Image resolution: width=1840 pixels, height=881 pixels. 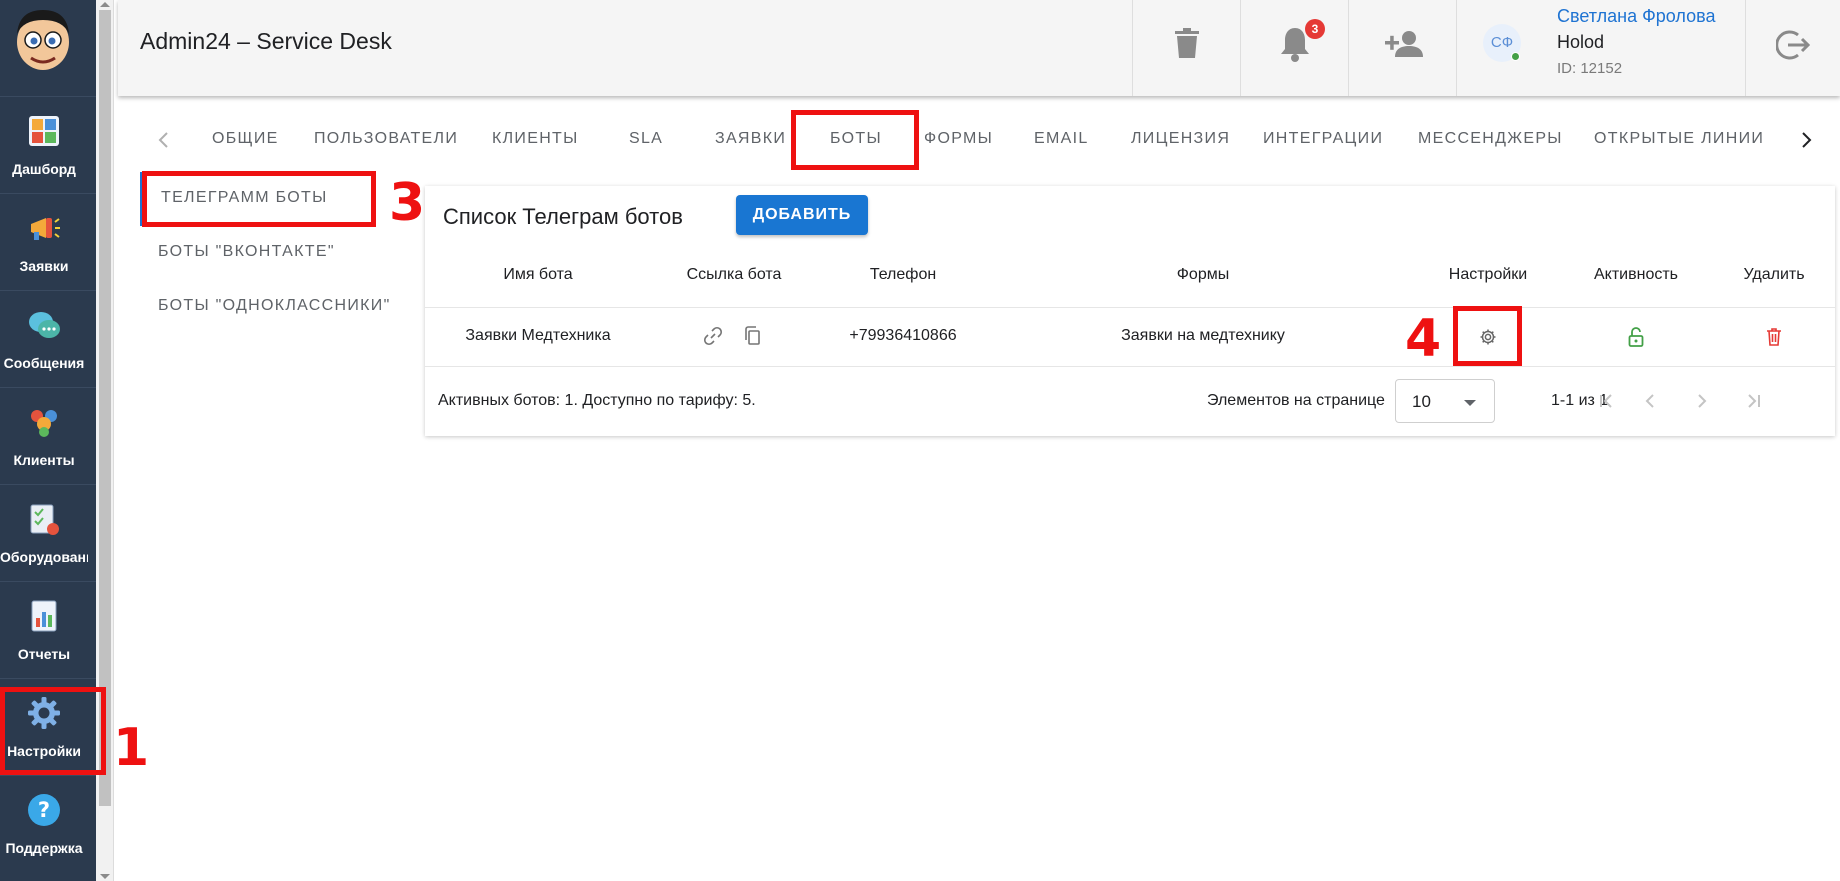 What do you see at coordinates (1636, 337) in the screenshot?
I see `unlocked-lock-icon` at bounding box center [1636, 337].